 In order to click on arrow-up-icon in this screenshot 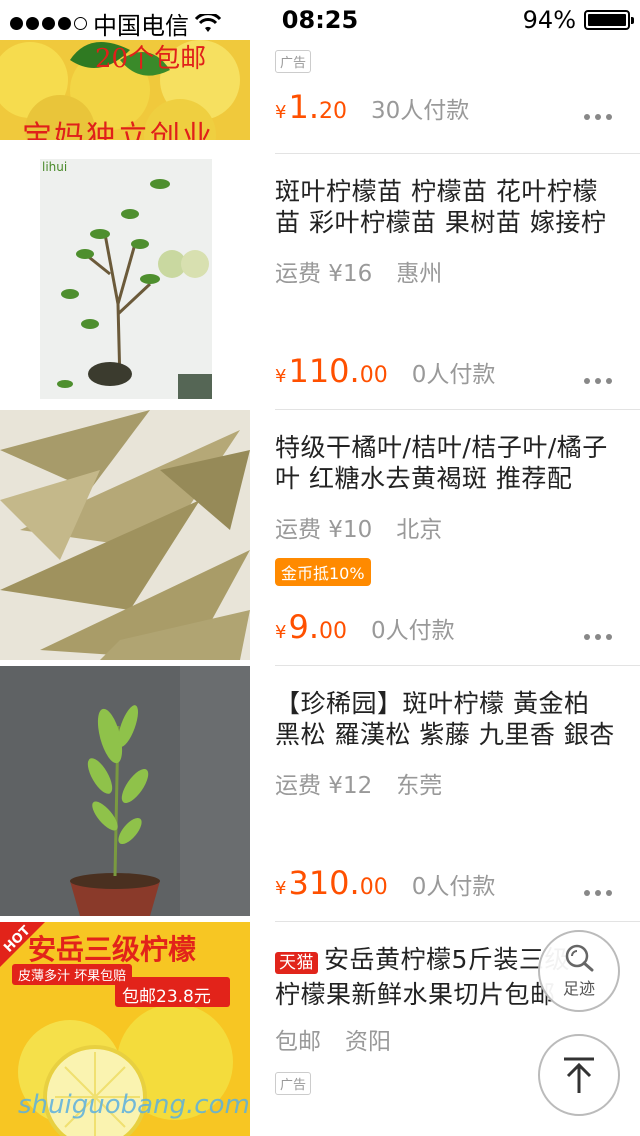, I will do `click(579, 1075)`.